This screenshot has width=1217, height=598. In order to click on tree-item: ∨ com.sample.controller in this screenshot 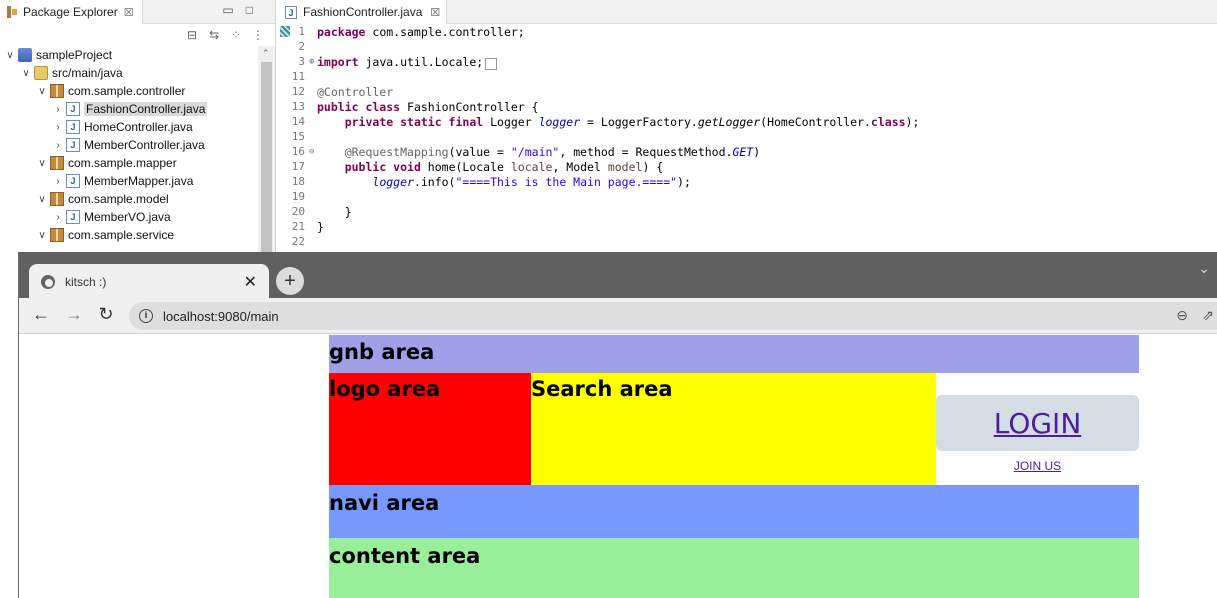, I will do `click(129, 91)`.